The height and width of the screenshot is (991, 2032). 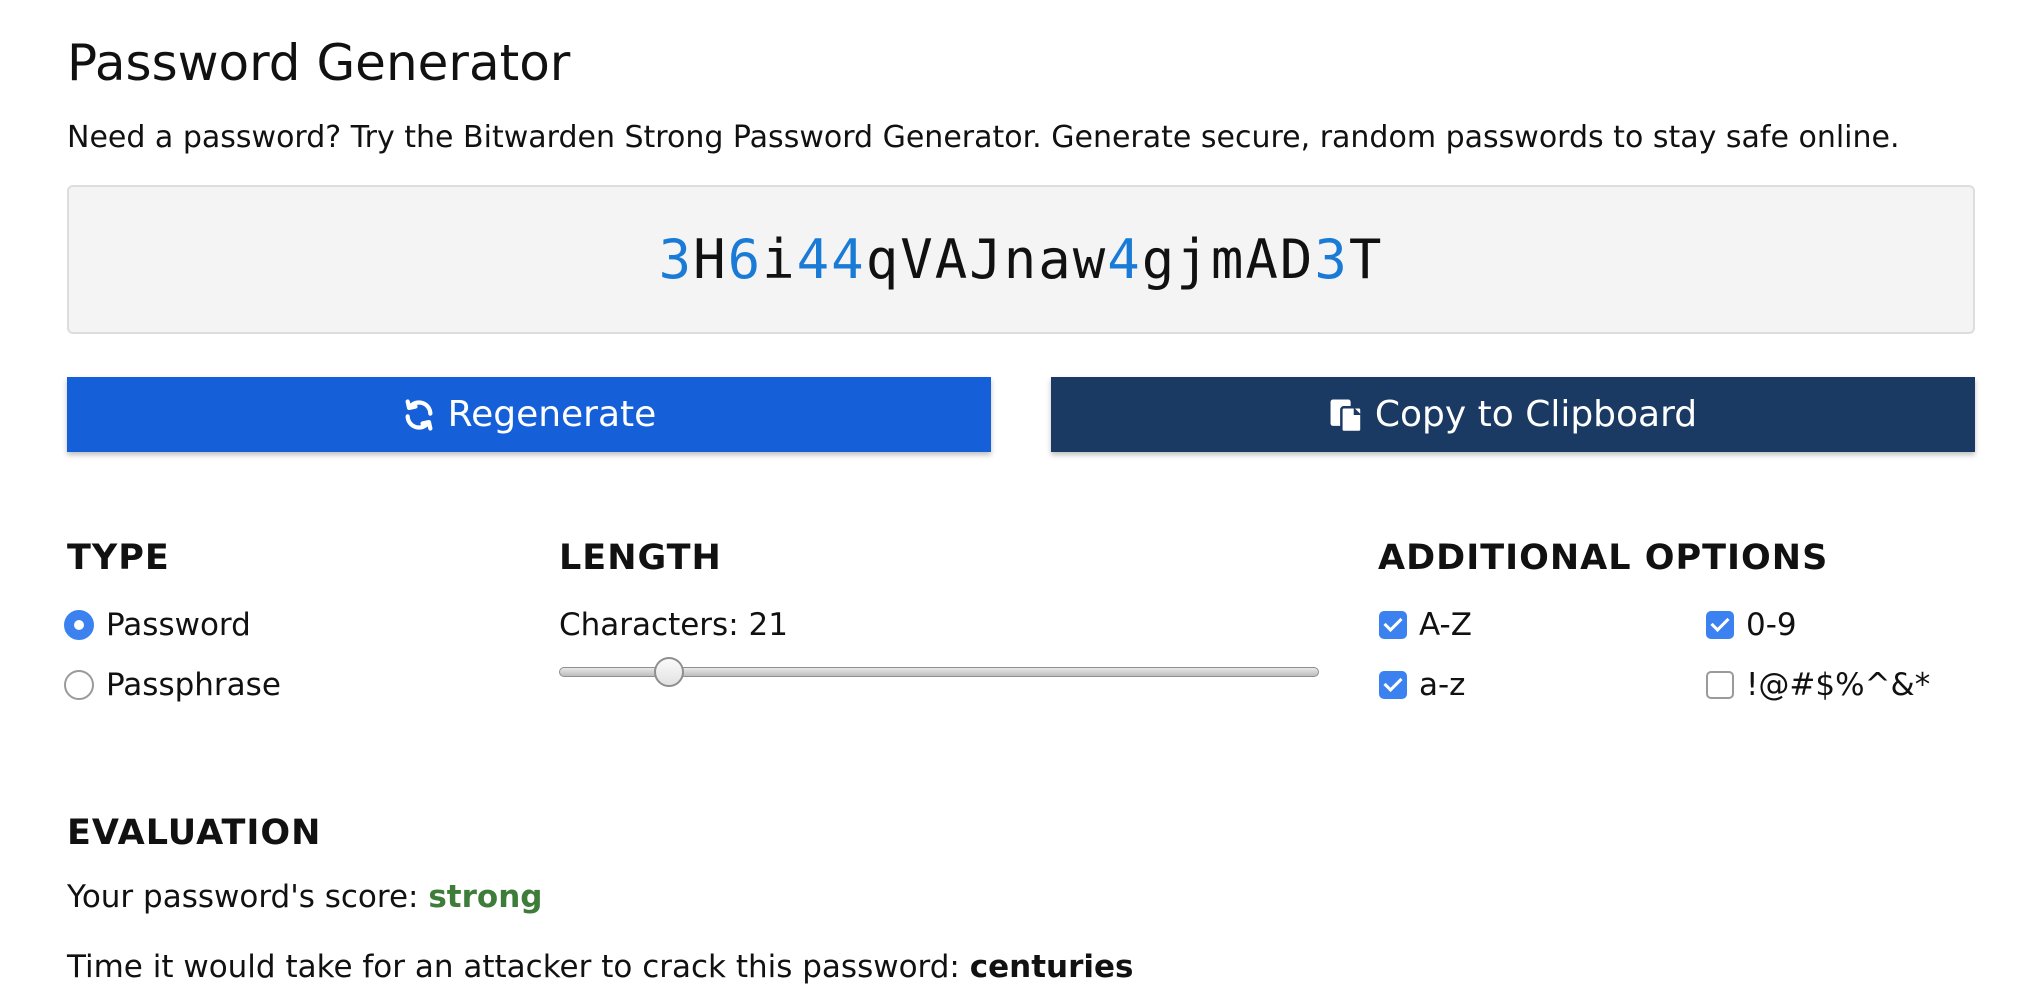 I want to click on additional-options-heading: ADDITIONAL OPTIONS, so click(x=1603, y=558).